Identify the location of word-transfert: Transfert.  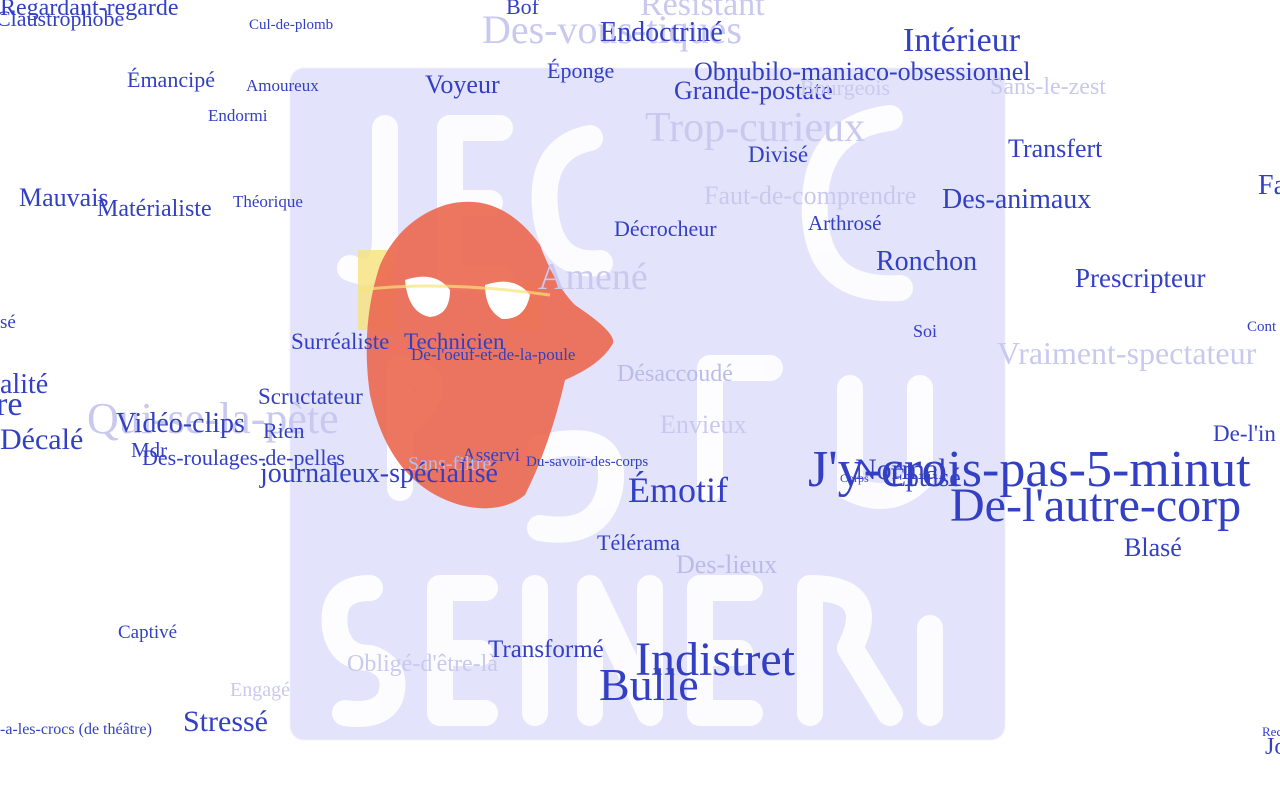
(1055, 149).